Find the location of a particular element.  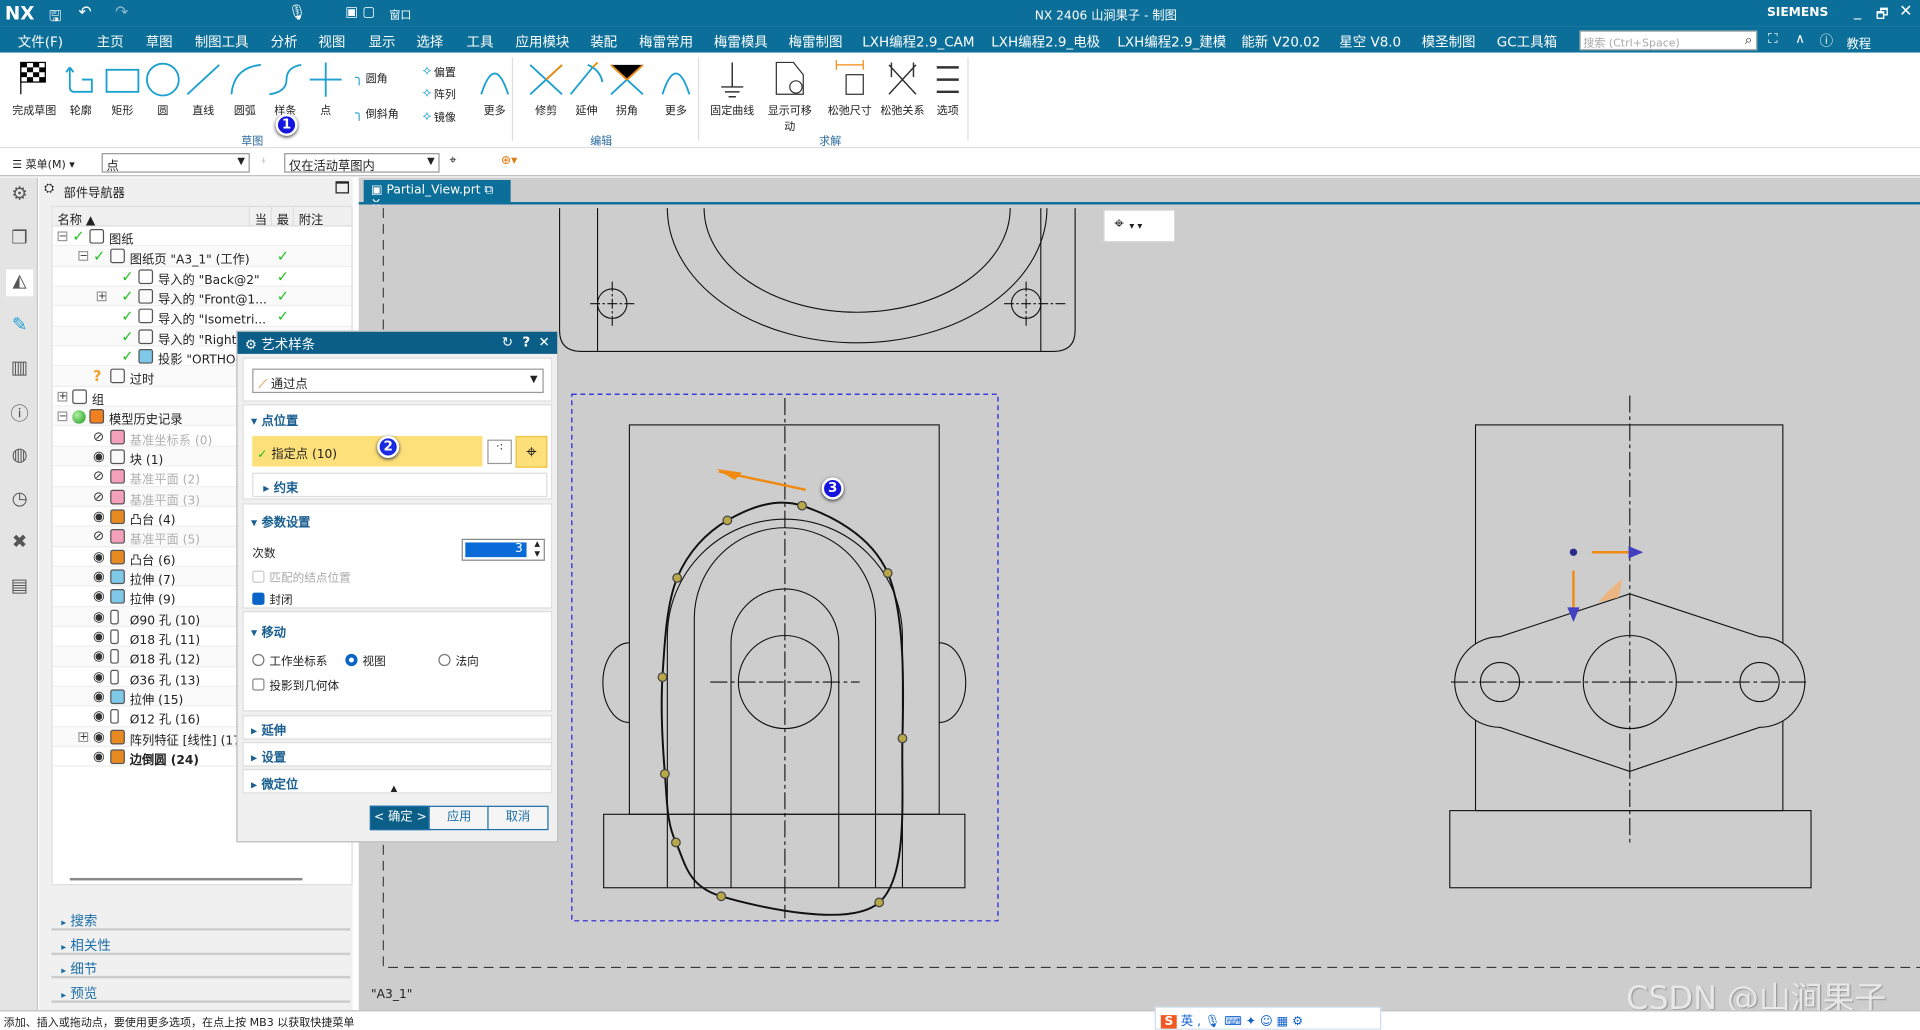

edit-more-button: 更多 is located at coordinates (675, 88).